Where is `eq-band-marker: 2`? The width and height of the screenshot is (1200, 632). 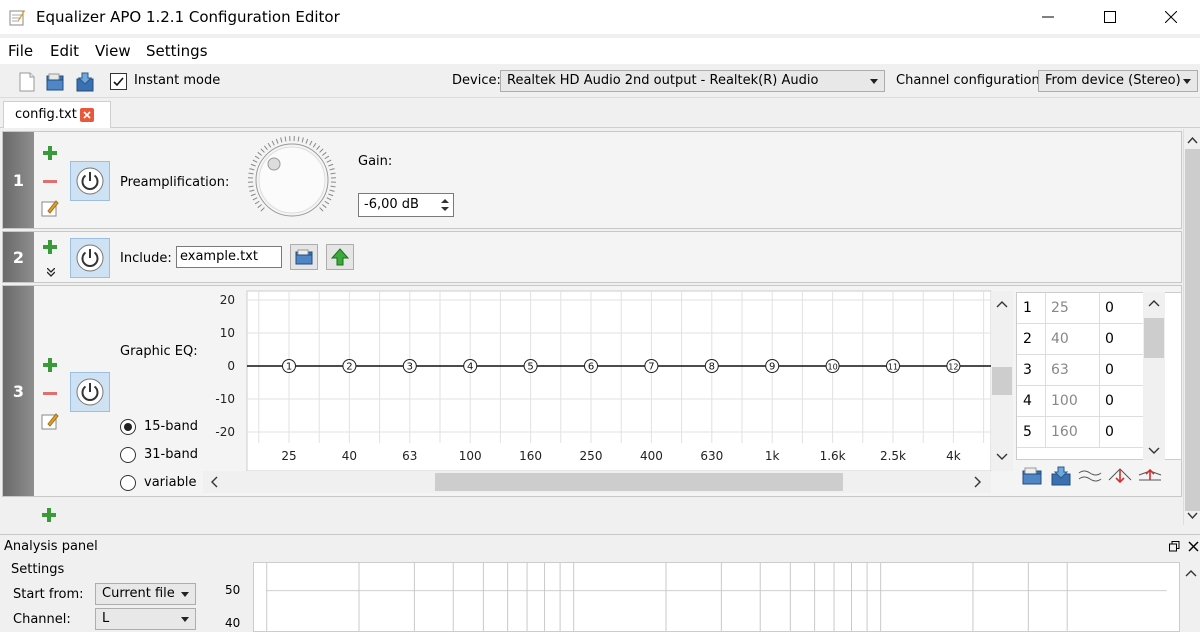 eq-band-marker: 2 is located at coordinates (349, 366).